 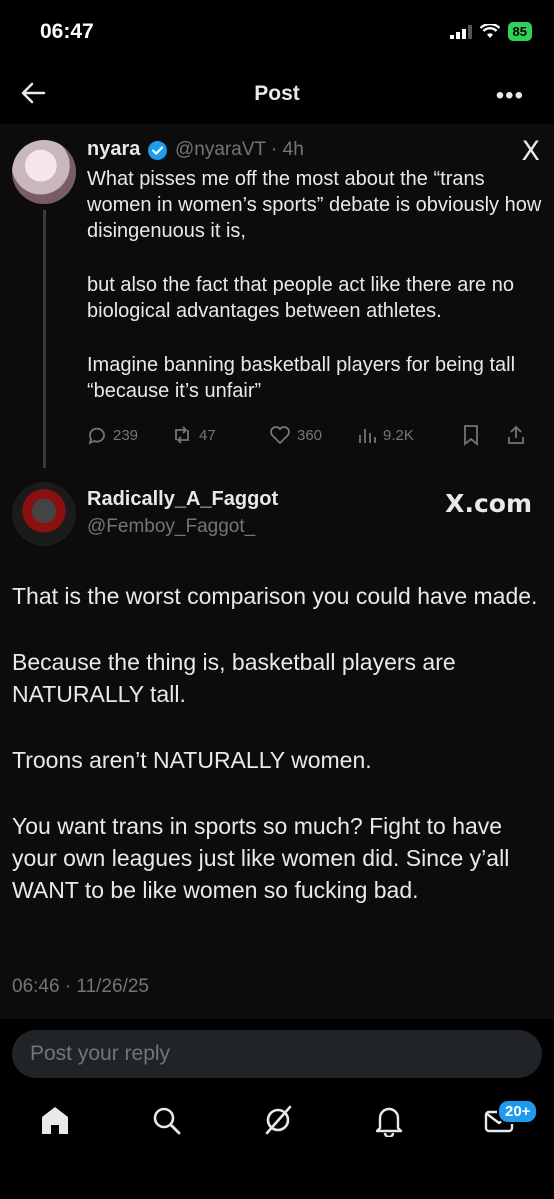 What do you see at coordinates (166, 1120) in the screenshot?
I see `search-icon` at bounding box center [166, 1120].